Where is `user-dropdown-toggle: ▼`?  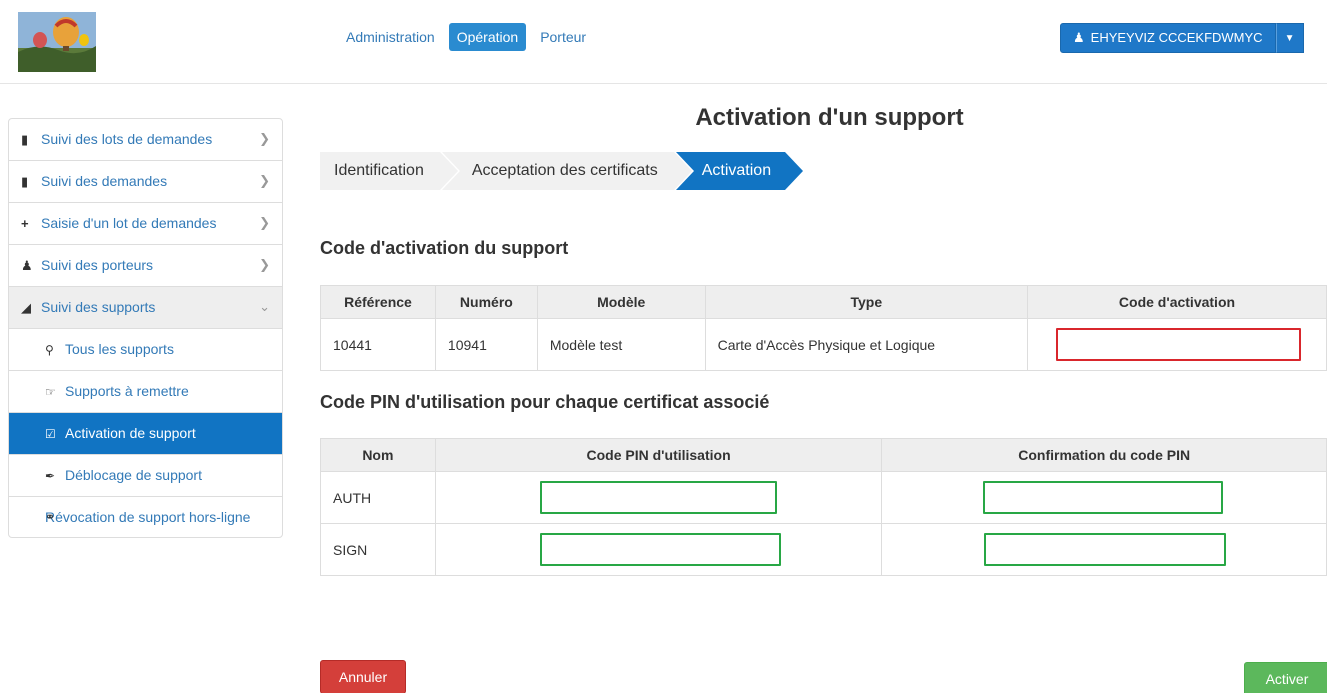
user-dropdown-toggle: ▼ is located at coordinates (1289, 38).